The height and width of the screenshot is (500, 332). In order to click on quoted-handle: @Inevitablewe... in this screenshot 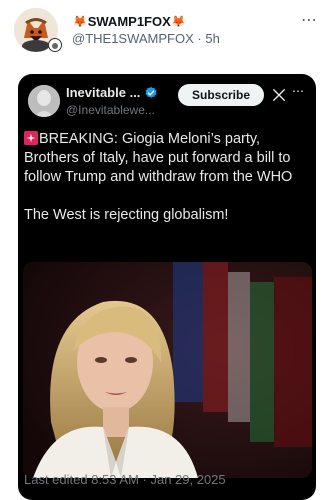, I will do `click(110, 110)`.